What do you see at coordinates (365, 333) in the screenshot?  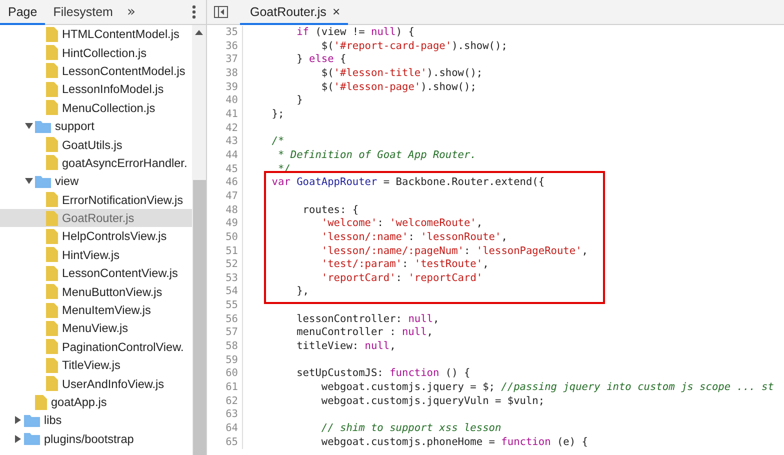 I see `code-line: menuController : null,` at bounding box center [365, 333].